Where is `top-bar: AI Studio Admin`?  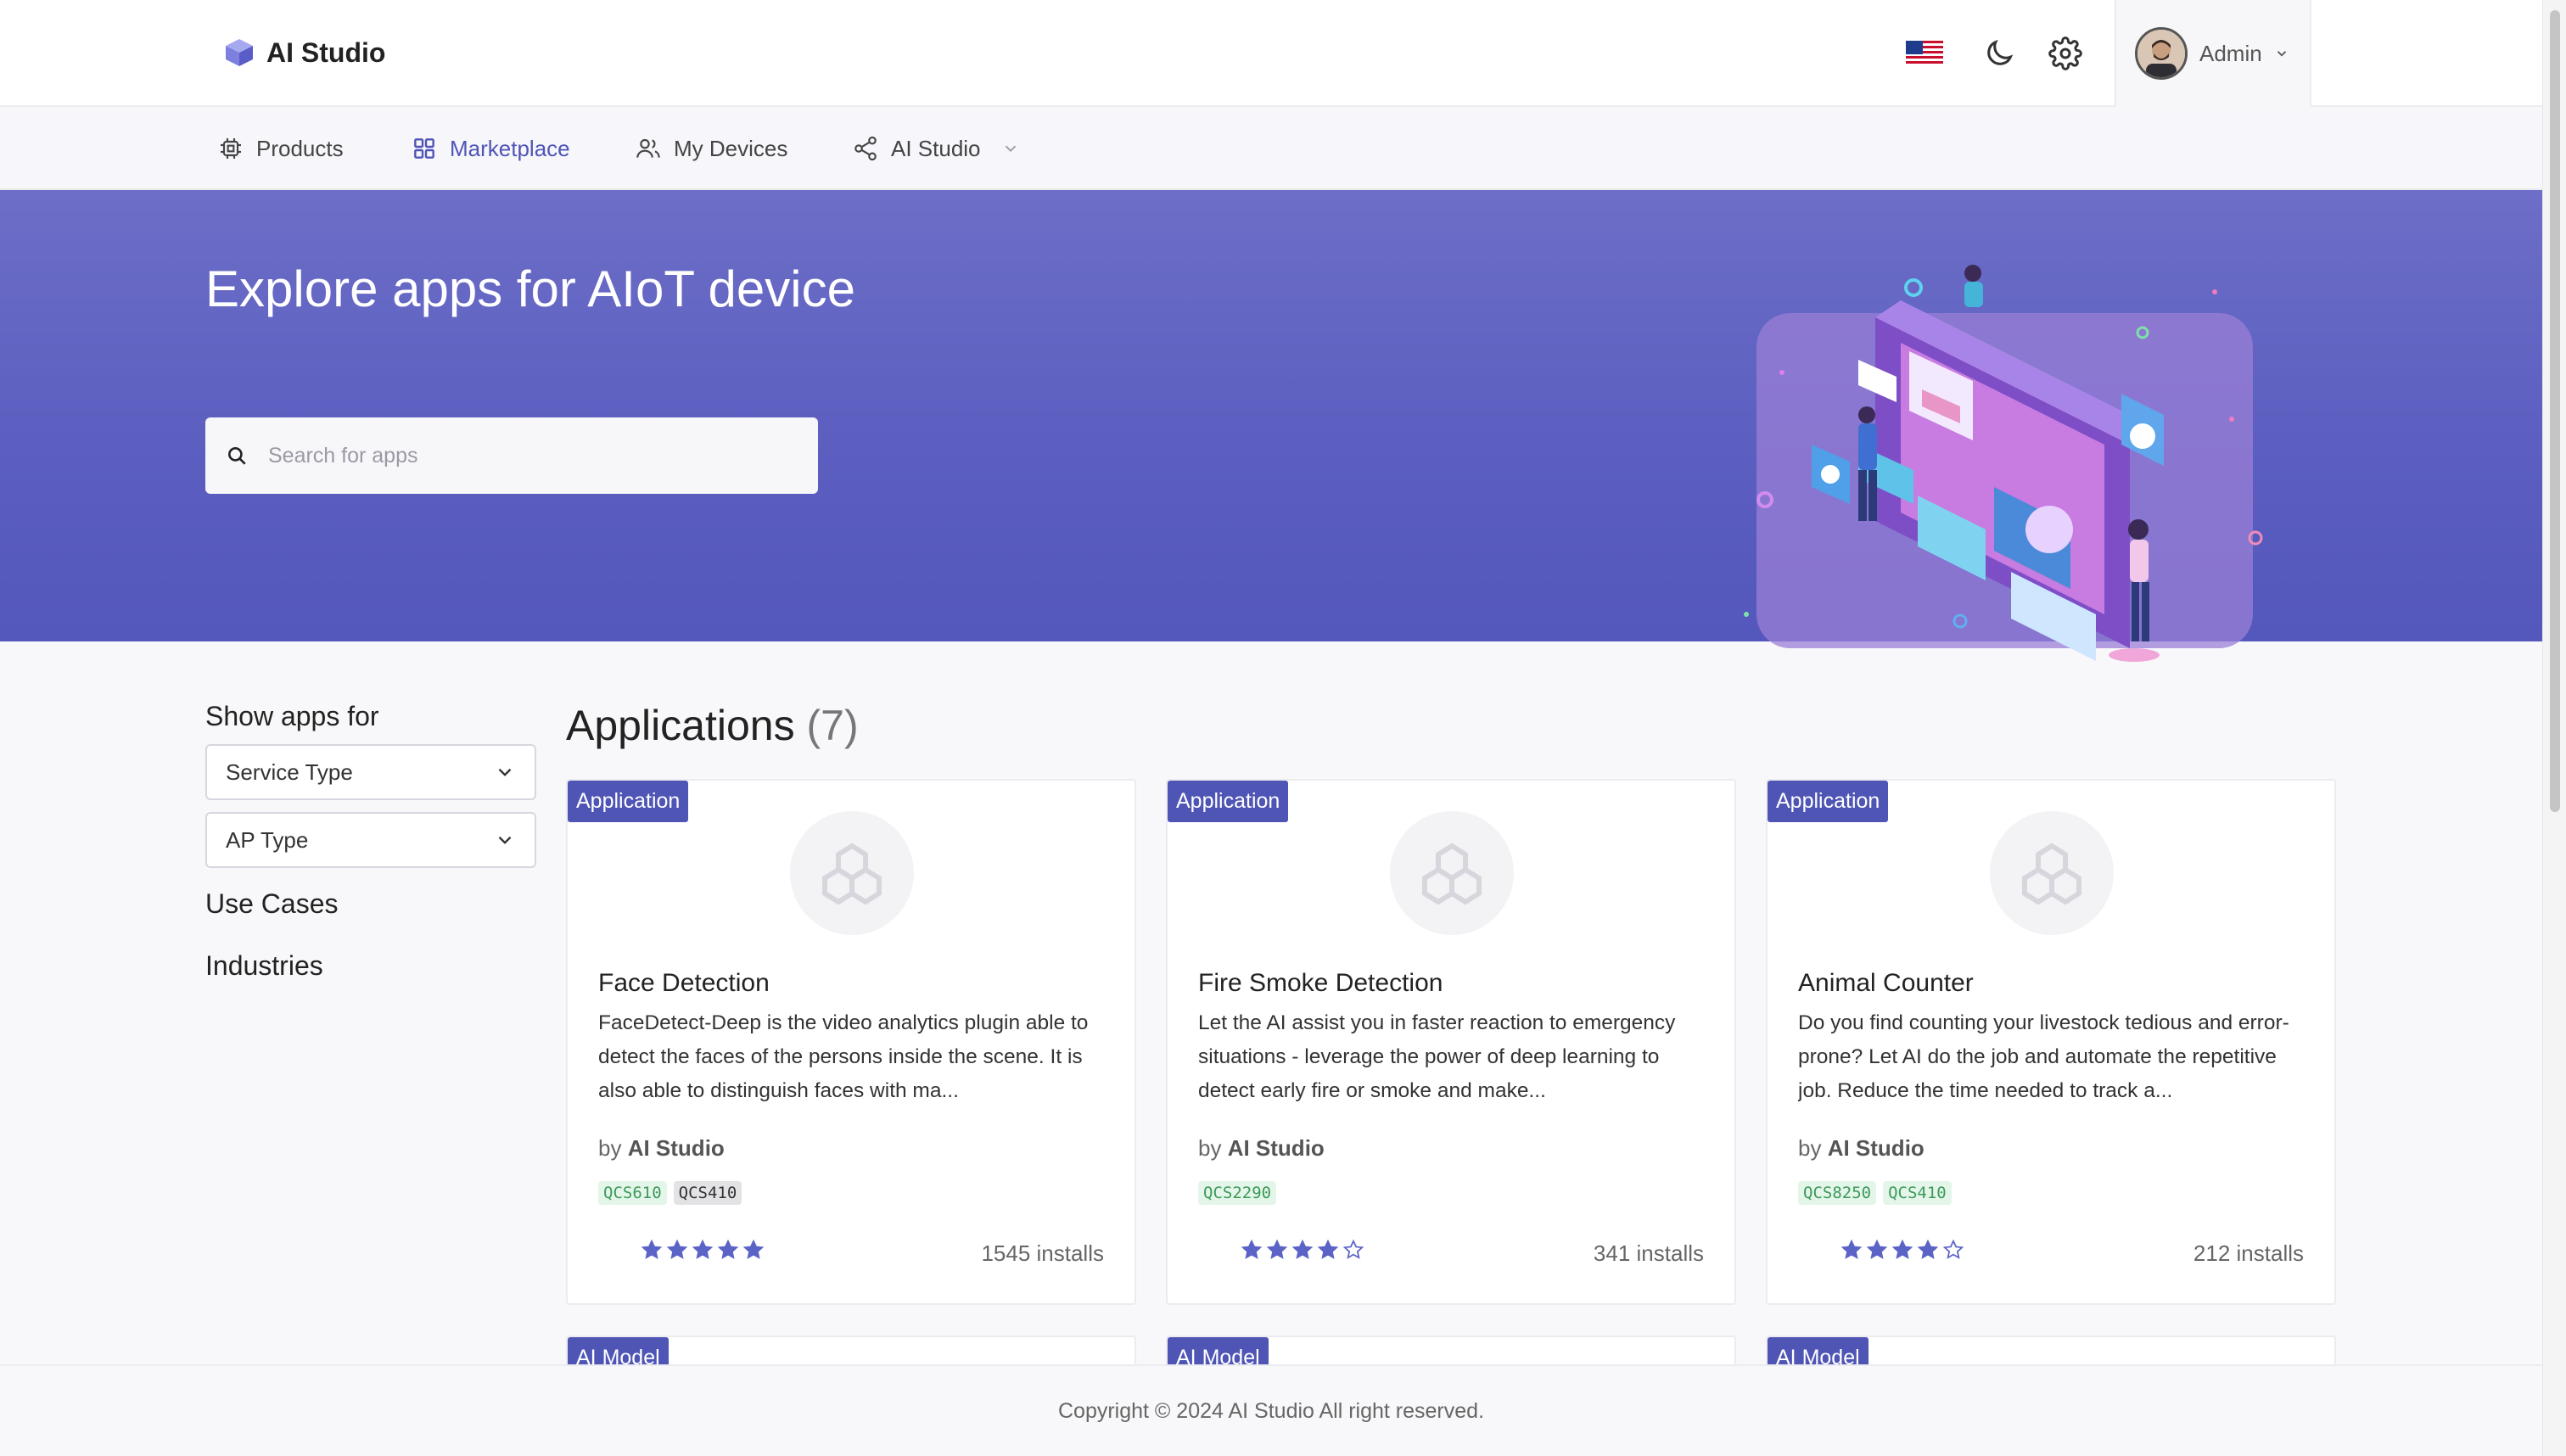 top-bar: AI Studio Admin is located at coordinates (1271, 53).